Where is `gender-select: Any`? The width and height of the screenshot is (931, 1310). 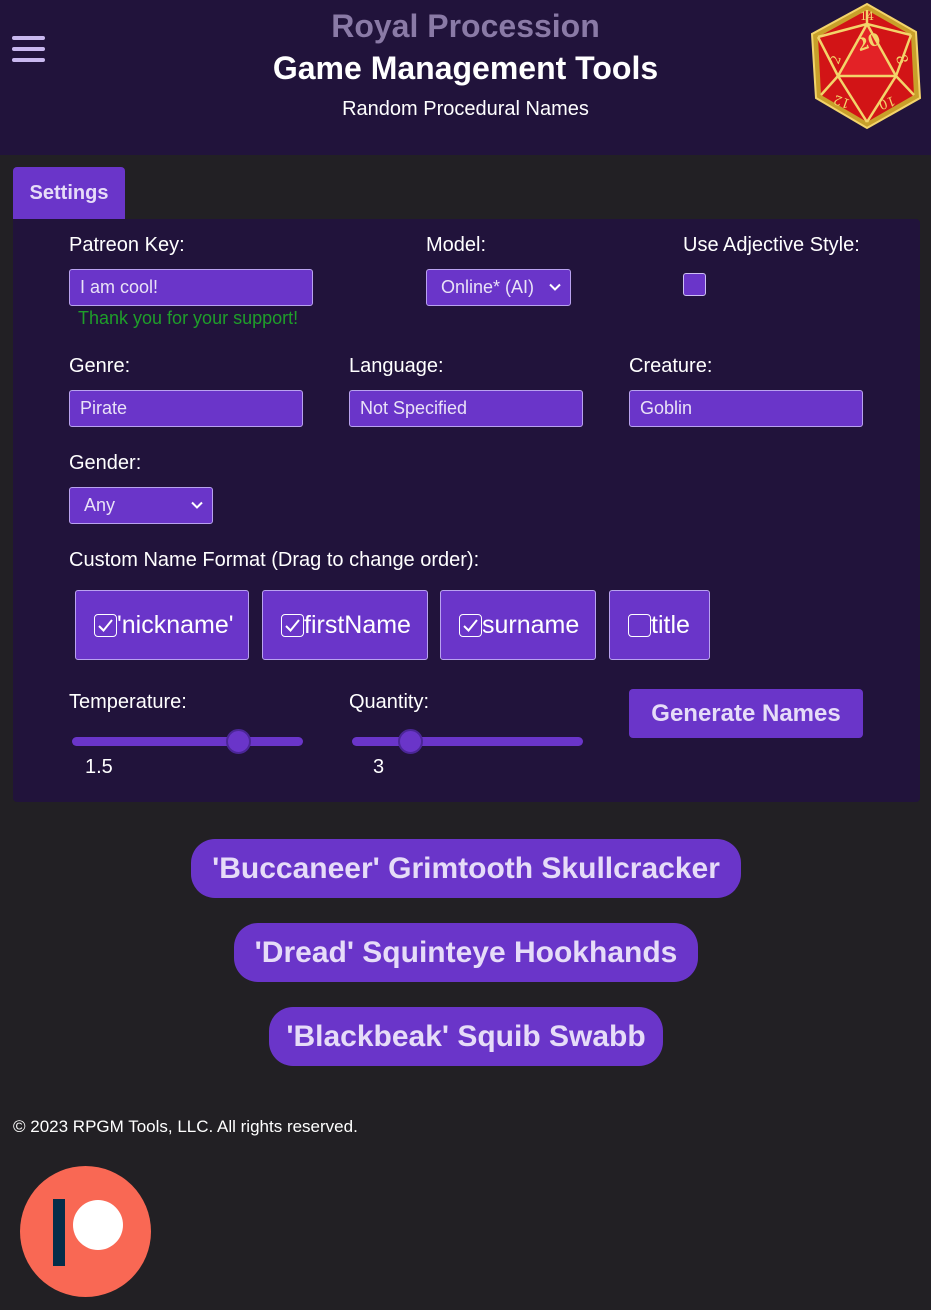 gender-select: Any is located at coordinates (141, 505).